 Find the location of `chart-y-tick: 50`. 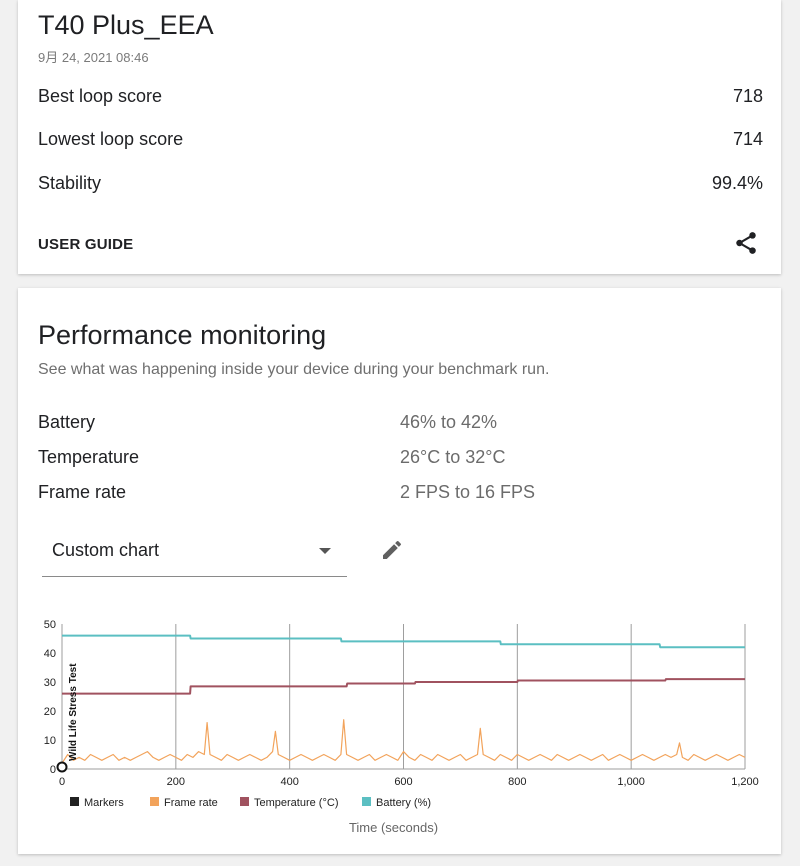

chart-y-tick: 50 is located at coordinates (50, 625).